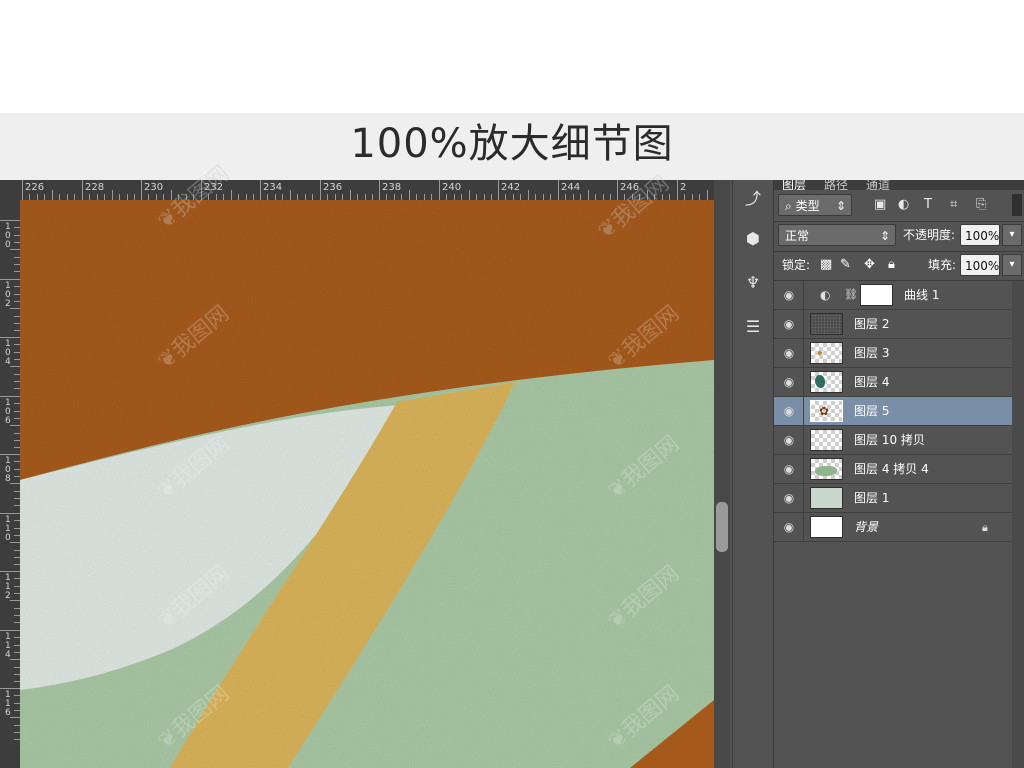 This screenshot has width=1024, height=768. Describe the element at coordinates (872, 382) in the screenshot. I see `layer-name: 图层 4` at that location.